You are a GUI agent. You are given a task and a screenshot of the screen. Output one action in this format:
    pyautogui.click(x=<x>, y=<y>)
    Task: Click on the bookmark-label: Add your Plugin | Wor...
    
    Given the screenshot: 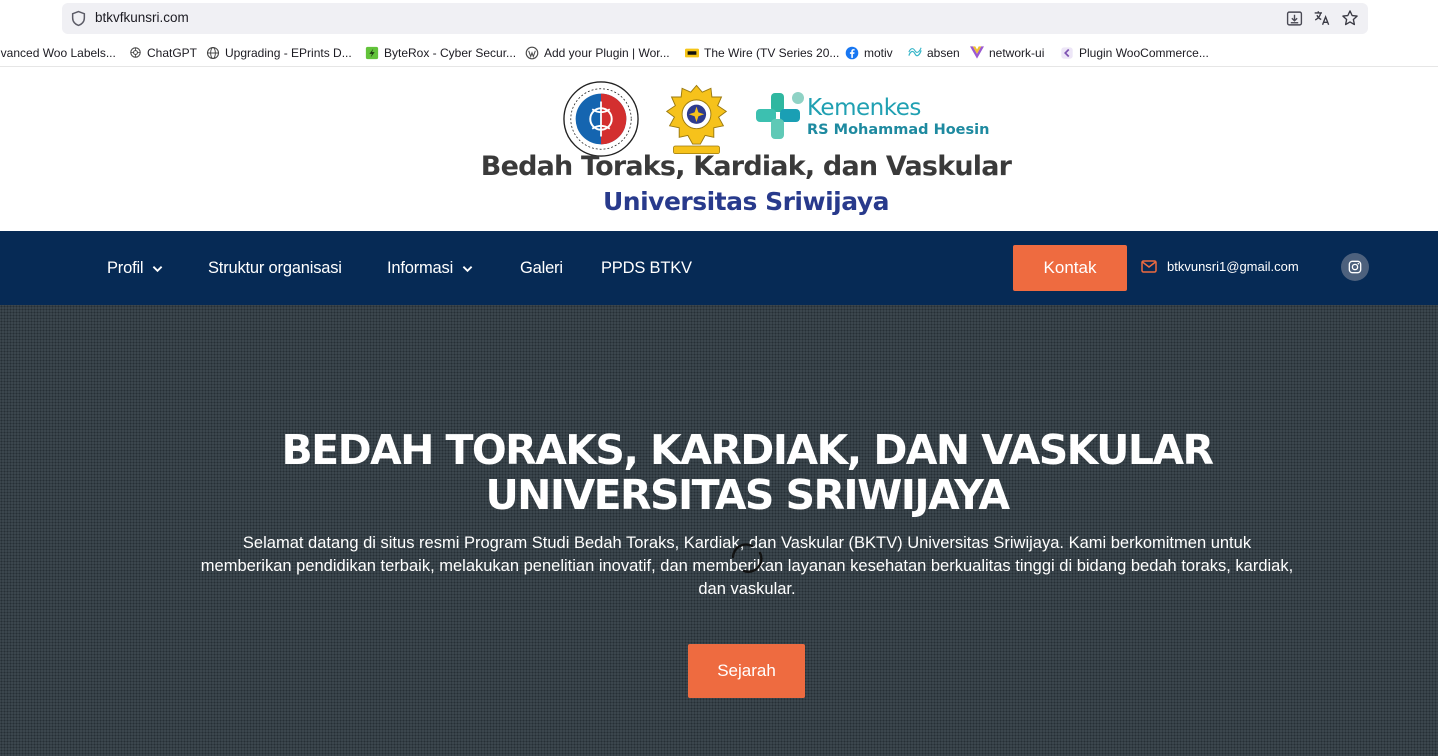 What is the action you would take?
    pyautogui.click(x=607, y=52)
    